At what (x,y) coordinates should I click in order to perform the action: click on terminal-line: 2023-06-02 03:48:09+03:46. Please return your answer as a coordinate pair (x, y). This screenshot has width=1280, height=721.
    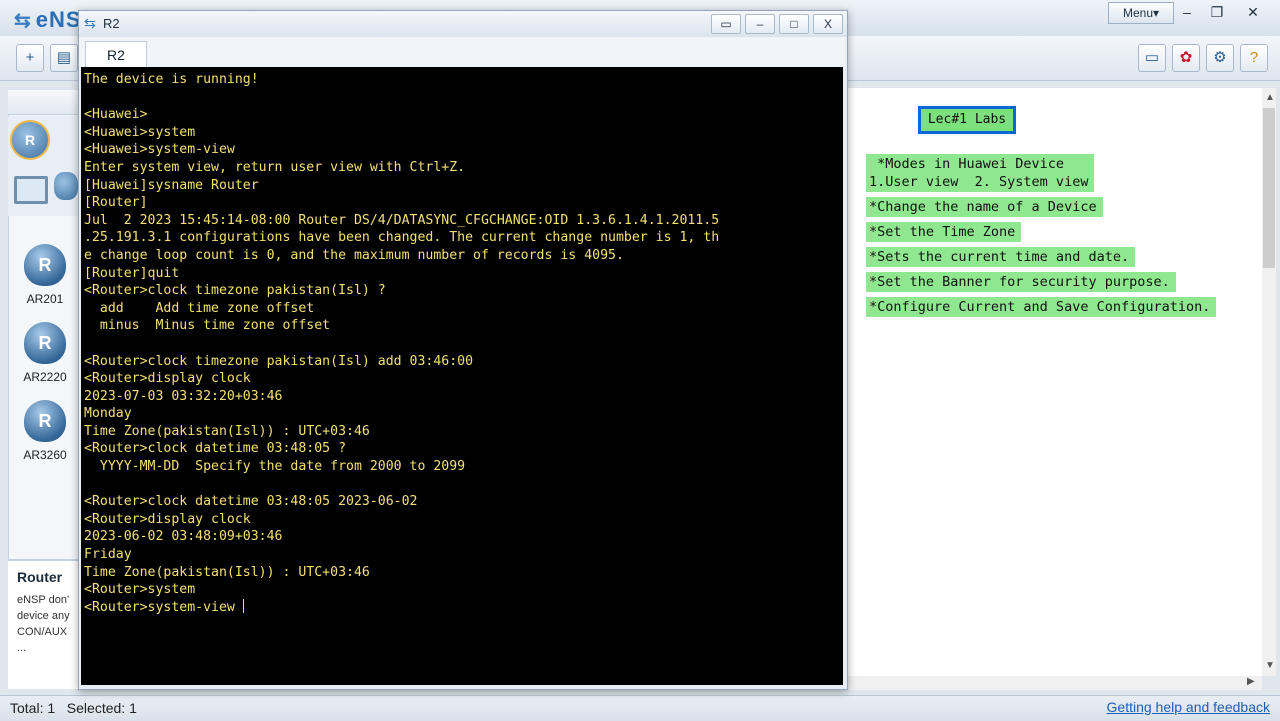
    Looking at the image, I should click on (183, 537).